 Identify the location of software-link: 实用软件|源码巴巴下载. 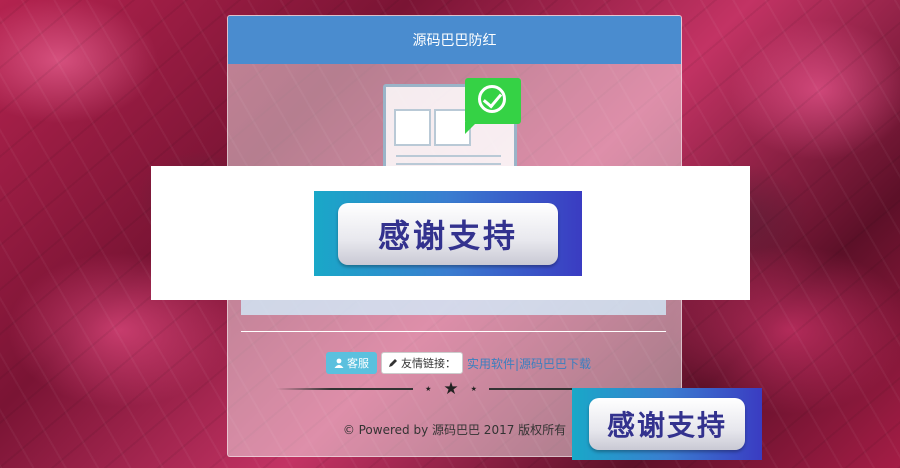
(529, 363).